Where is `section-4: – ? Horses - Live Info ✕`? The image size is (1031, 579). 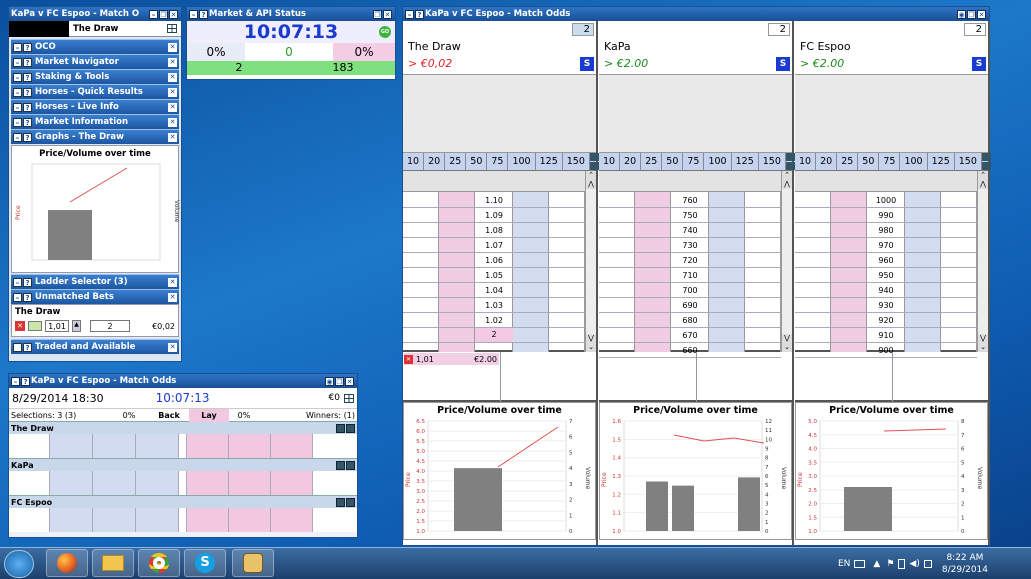
section-4: – ? Horses - Live Info ✕ is located at coordinates (95, 106).